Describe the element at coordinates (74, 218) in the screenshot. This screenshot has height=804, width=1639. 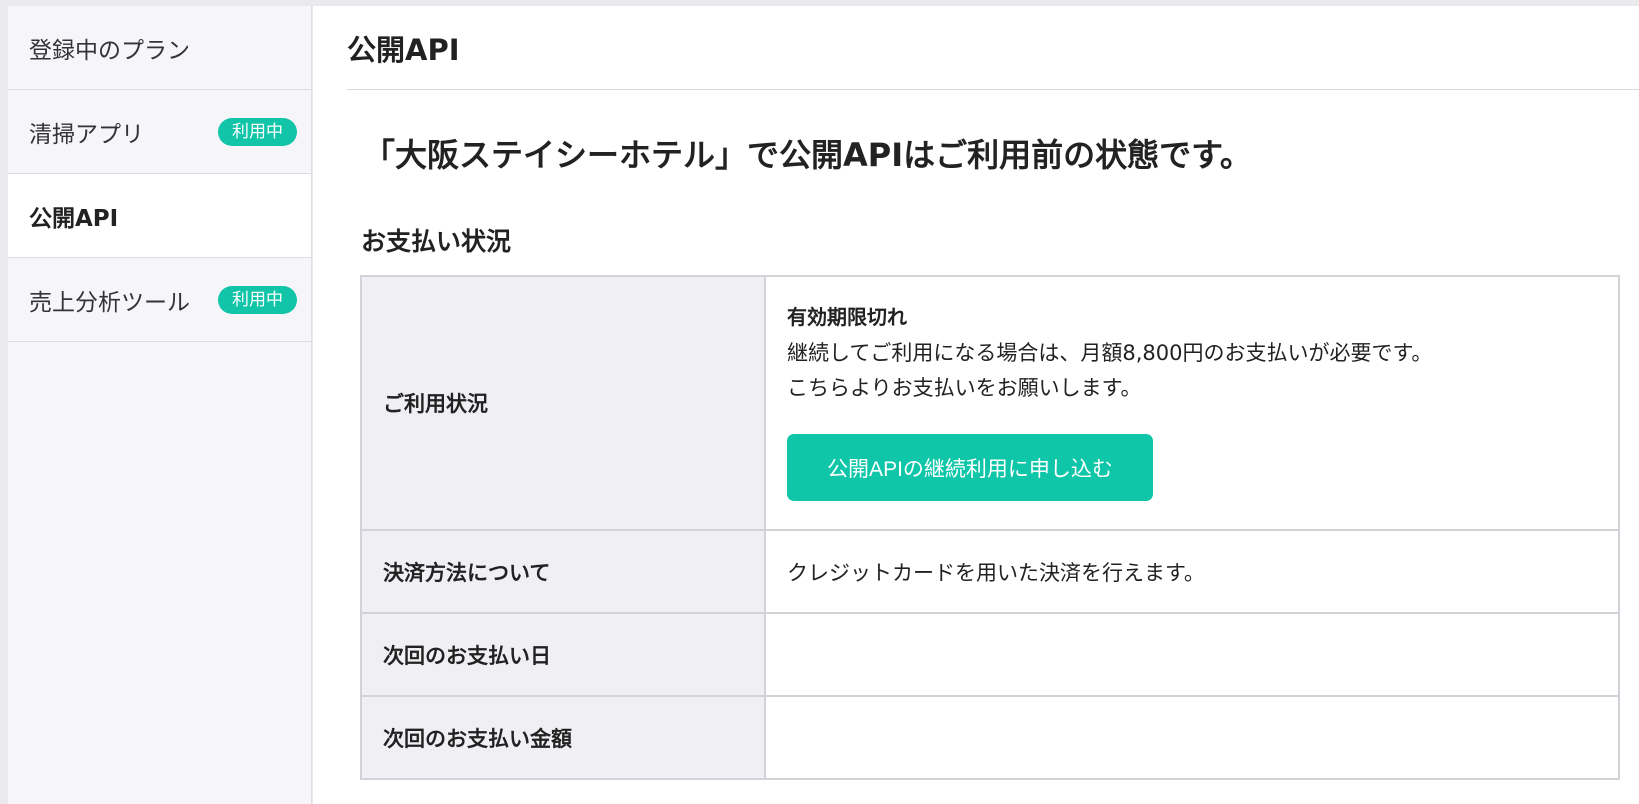
I see `sidebar-item-label: 公開API` at that location.